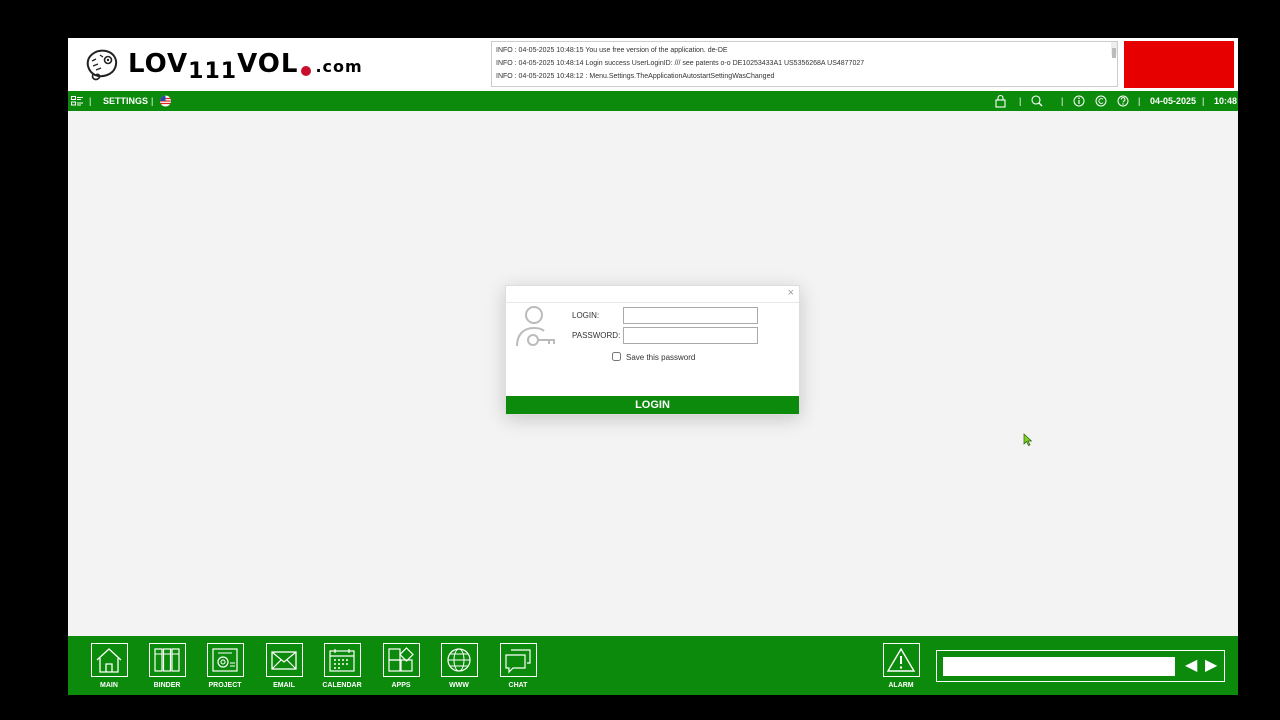 This screenshot has height=720, width=1280. I want to click on log-scrollbar, so click(1114, 50).